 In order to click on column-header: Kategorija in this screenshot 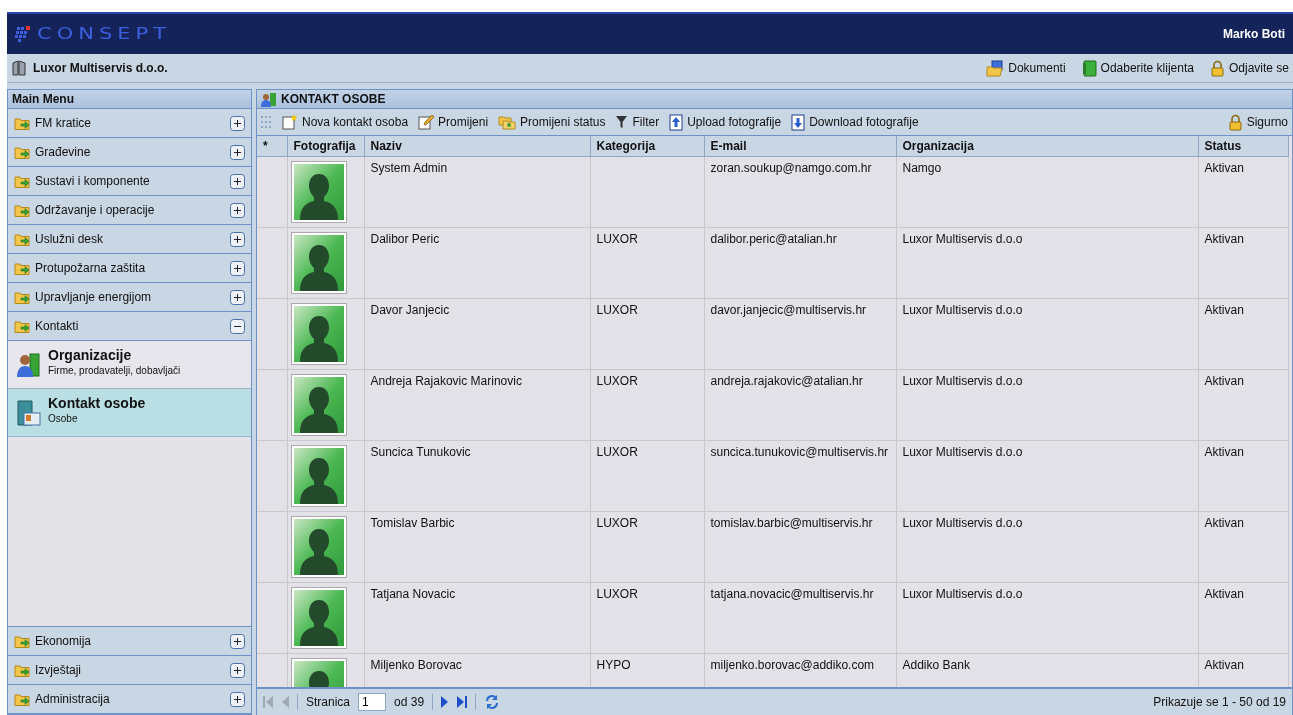, I will do `click(647, 146)`.